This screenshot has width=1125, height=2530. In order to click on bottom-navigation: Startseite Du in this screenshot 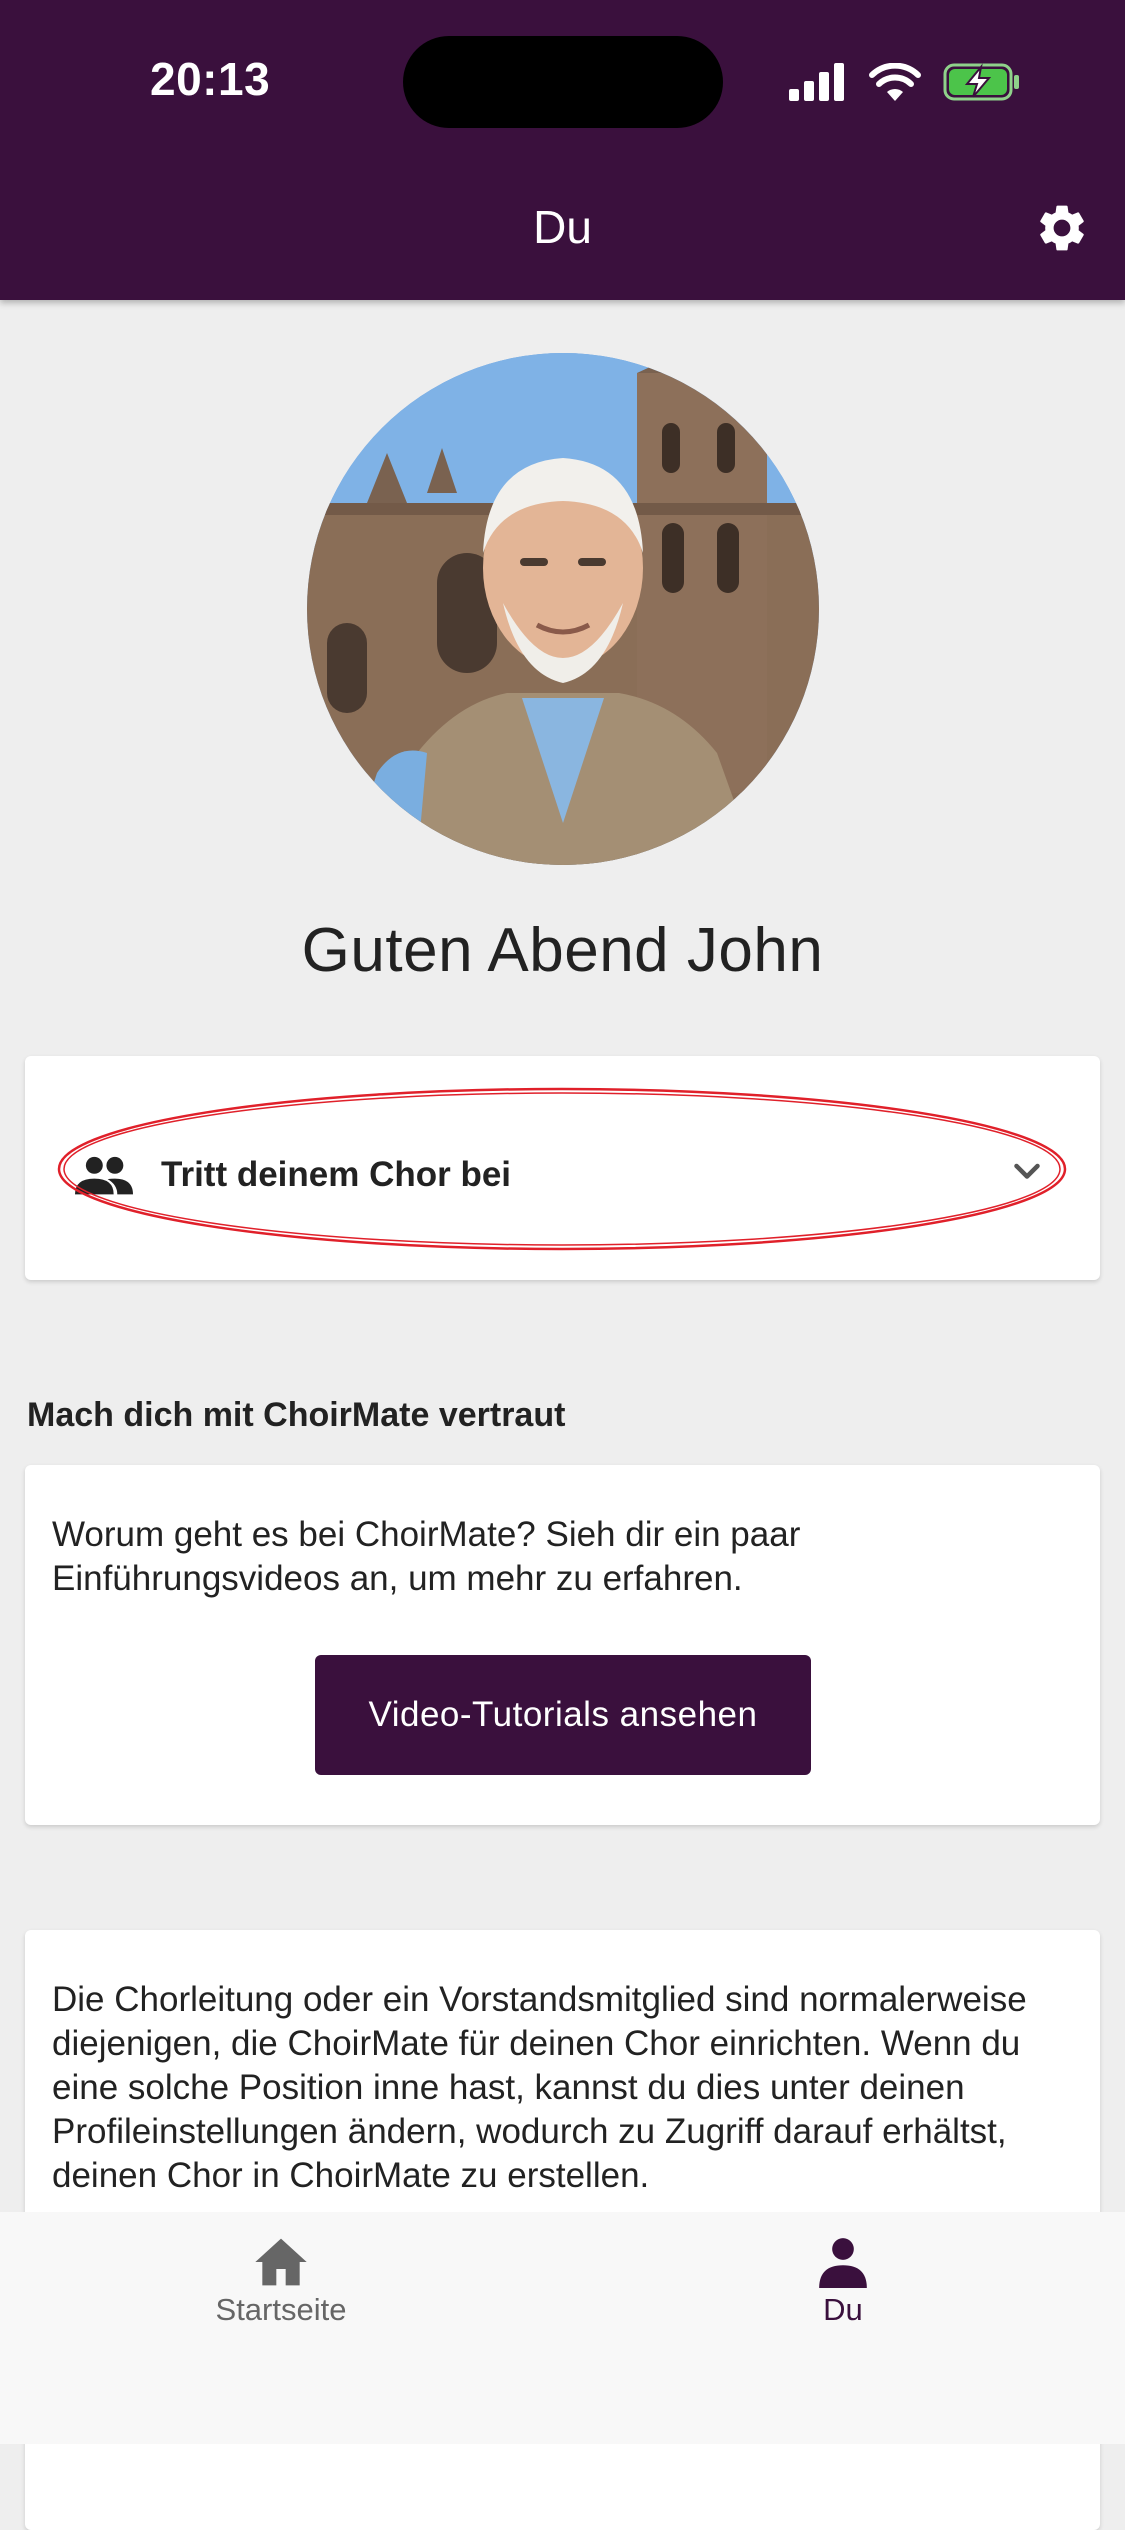, I will do `click(562, 2328)`.